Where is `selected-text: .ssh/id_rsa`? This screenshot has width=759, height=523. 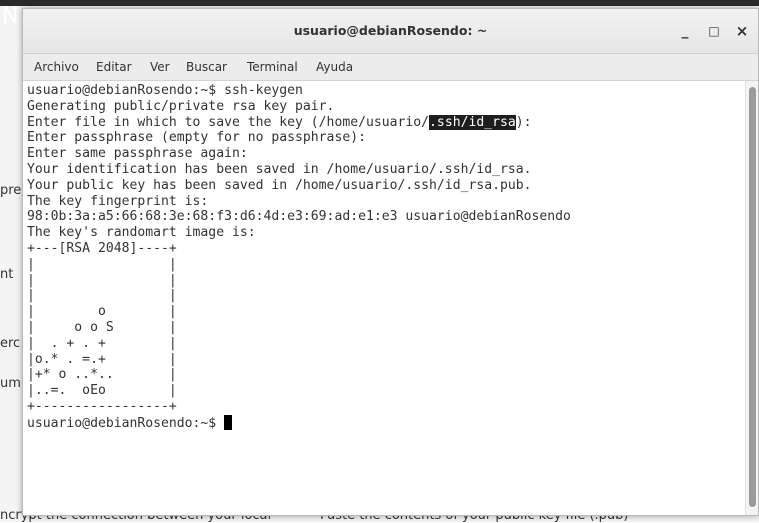
selected-text: .ssh/id_rsa is located at coordinates (472, 122).